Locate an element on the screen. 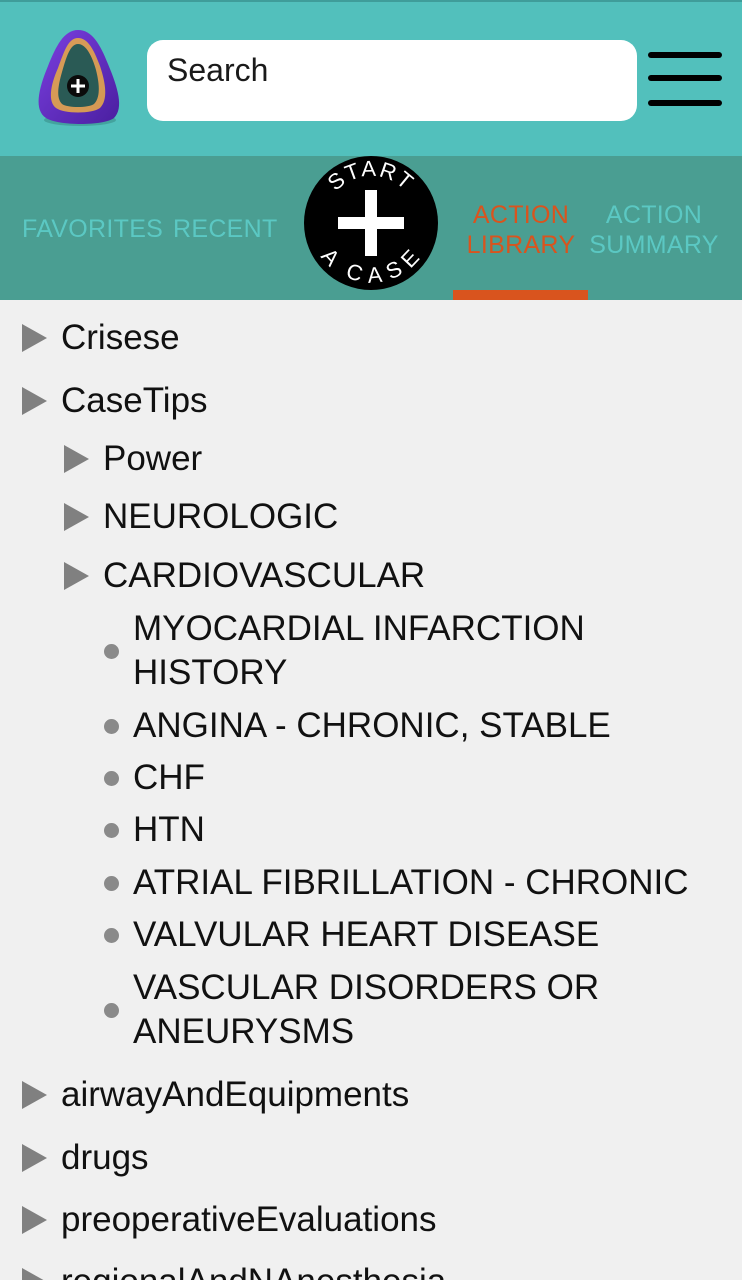 This screenshot has height=1280, width=742. tree-node-crisese: Crisese is located at coordinates (101, 338).